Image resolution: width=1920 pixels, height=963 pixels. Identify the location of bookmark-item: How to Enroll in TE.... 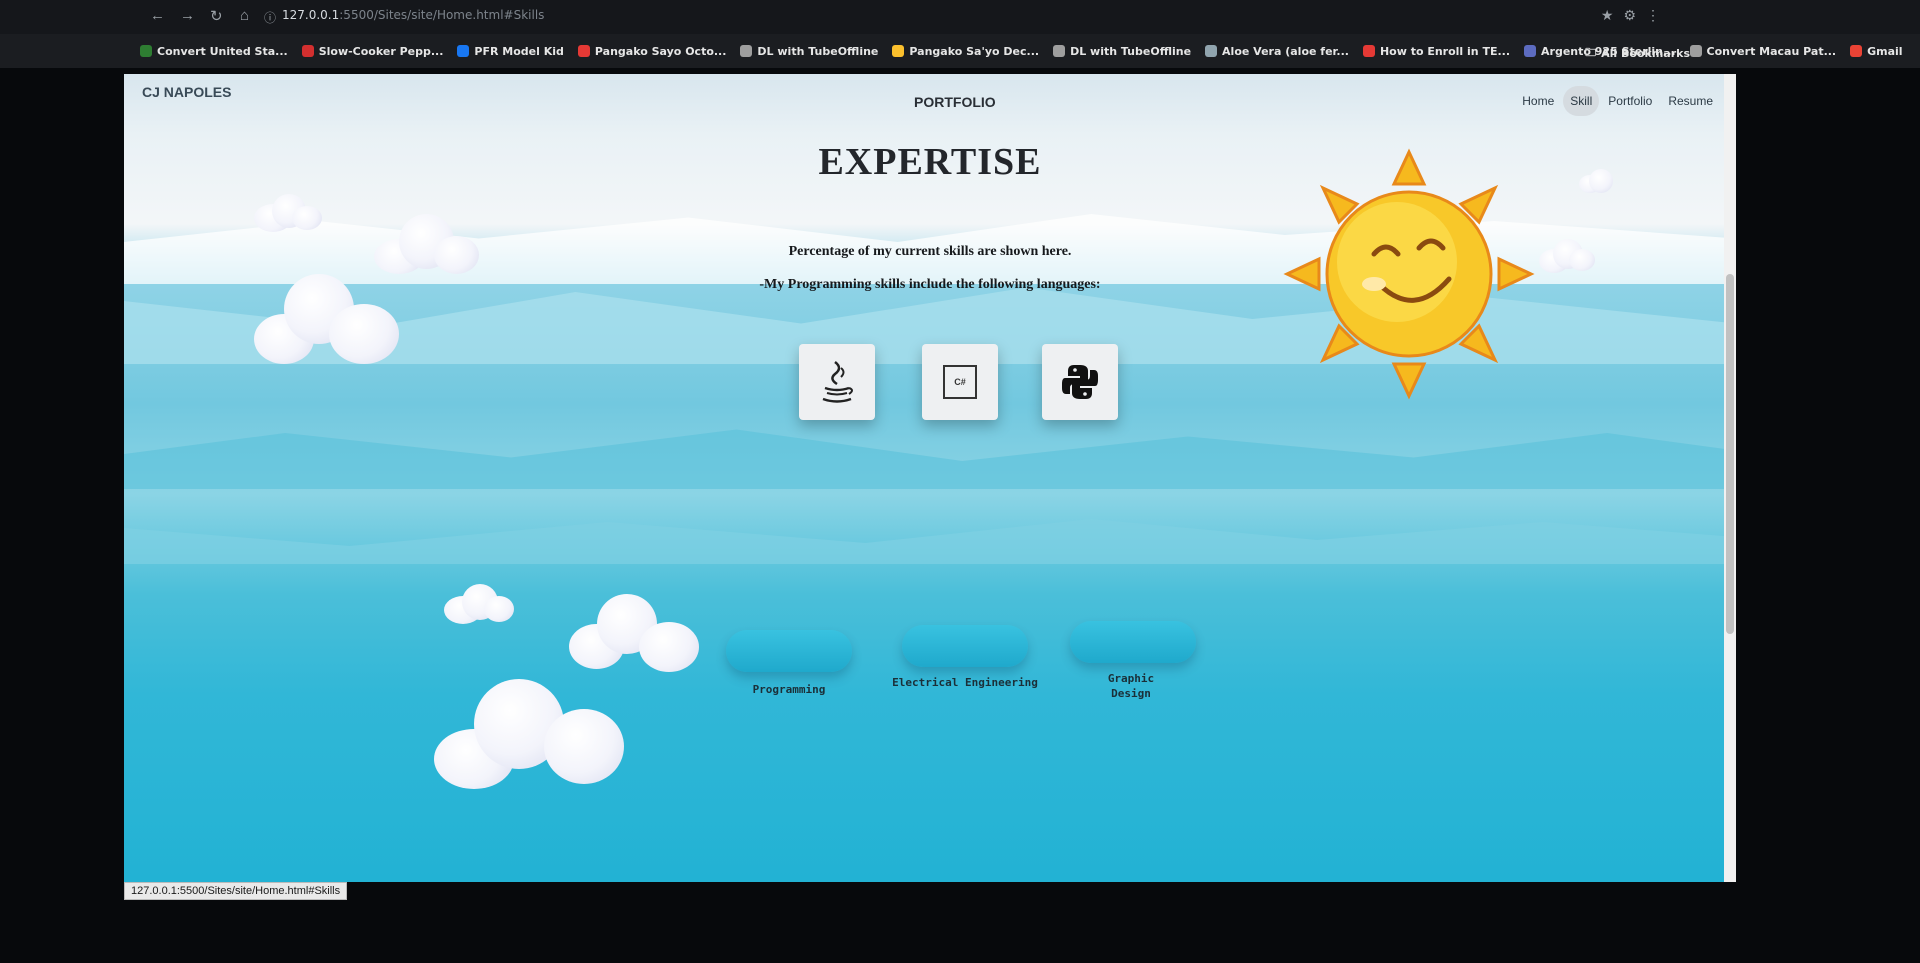
(1436, 51).